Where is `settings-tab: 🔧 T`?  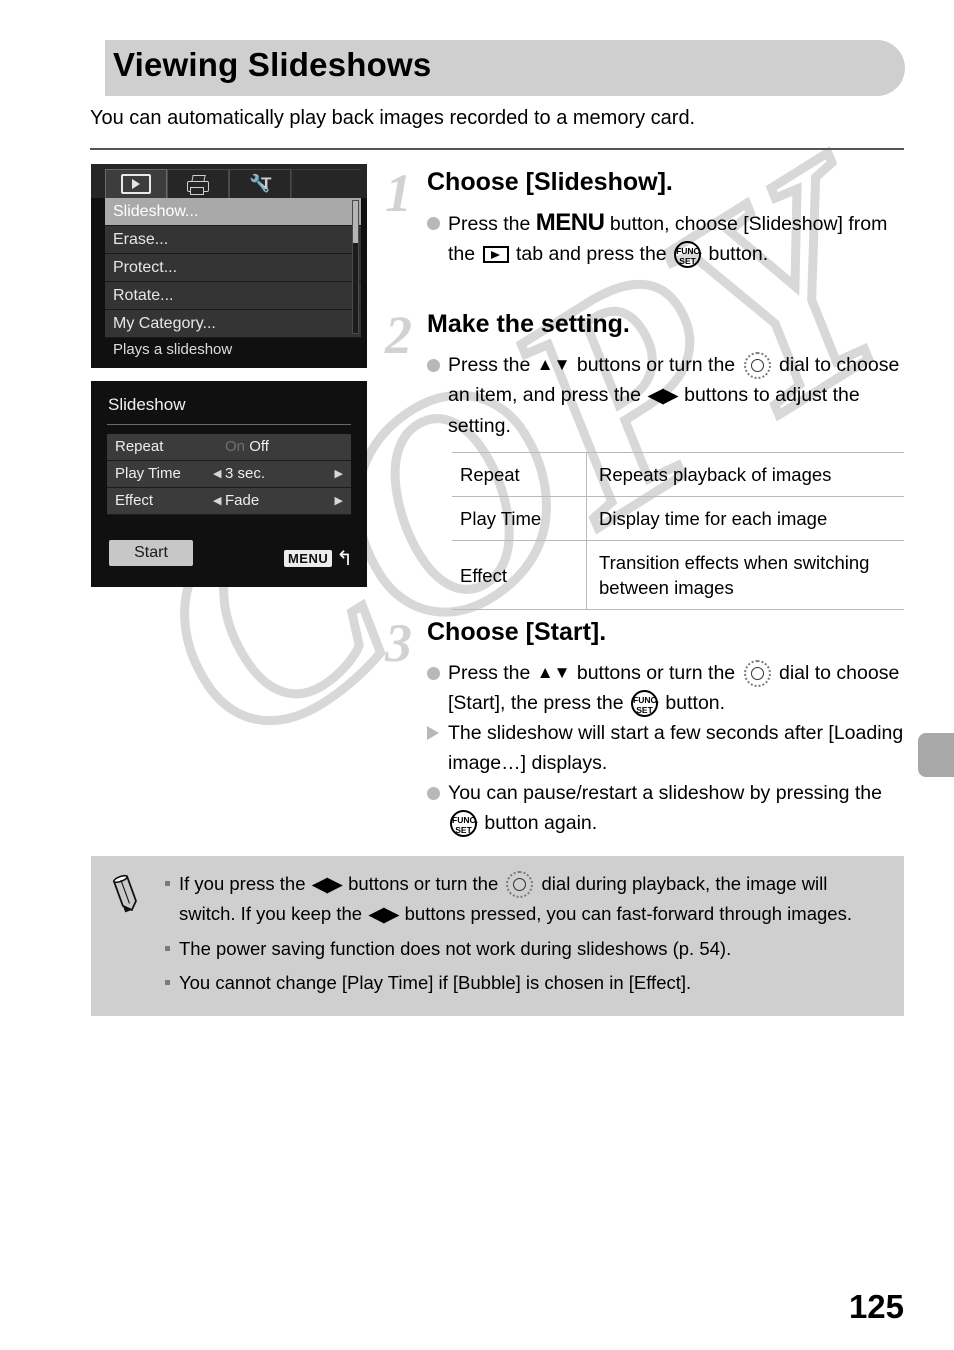 settings-tab: 🔧 T is located at coordinates (260, 183).